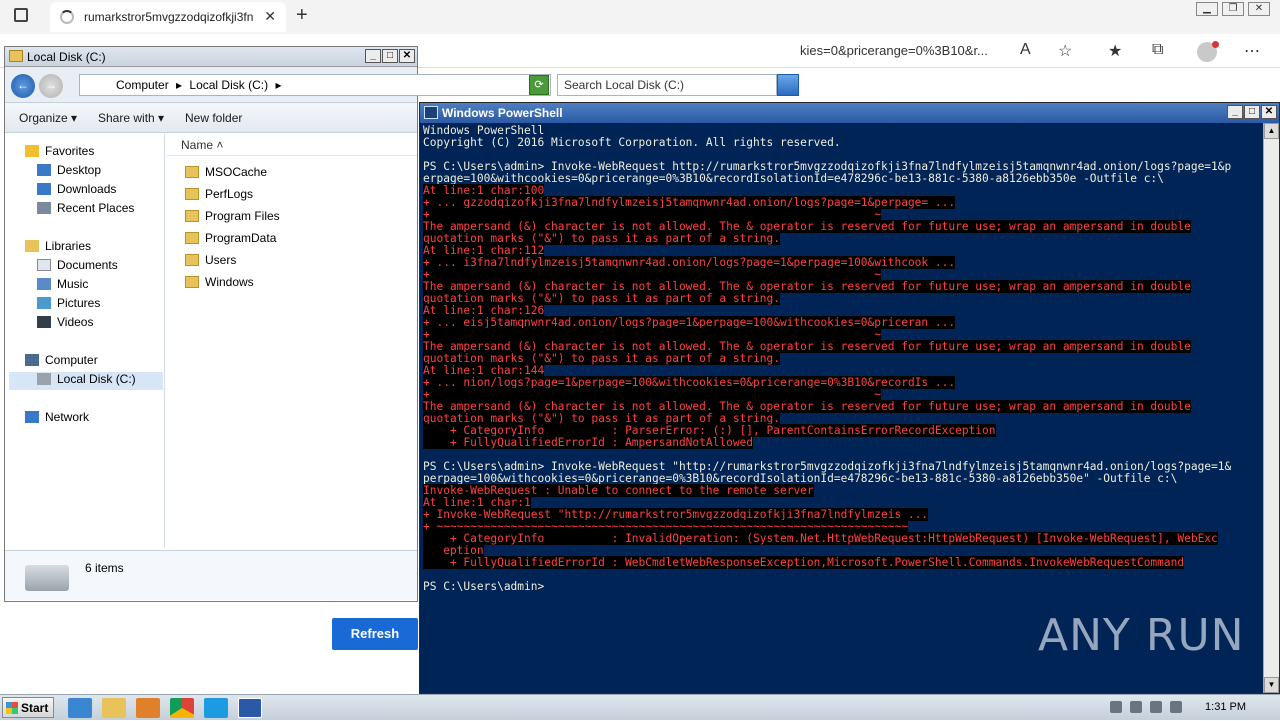 The width and height of the screenshot is (1280, 721). I want to click on nav-label: Documents, so click(87, 265).